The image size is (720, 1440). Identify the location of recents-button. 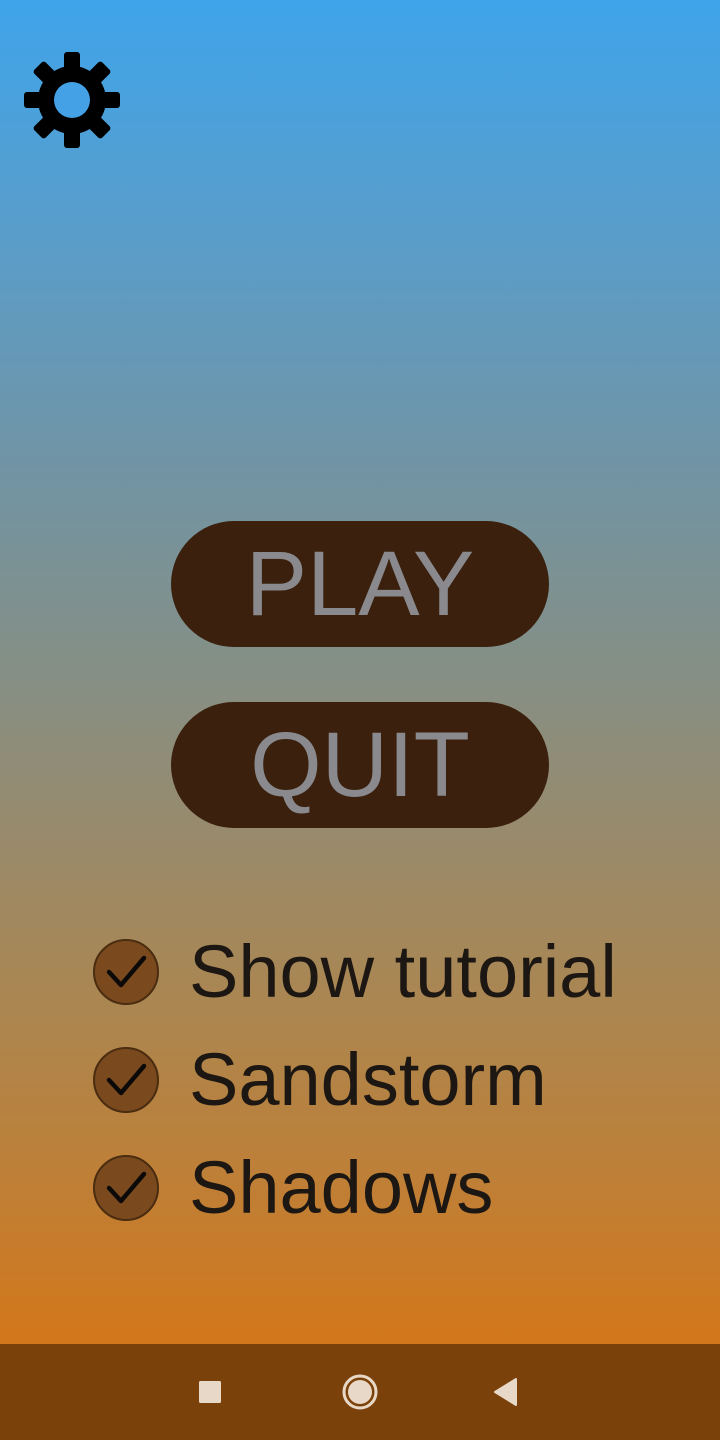
(210, 1392).